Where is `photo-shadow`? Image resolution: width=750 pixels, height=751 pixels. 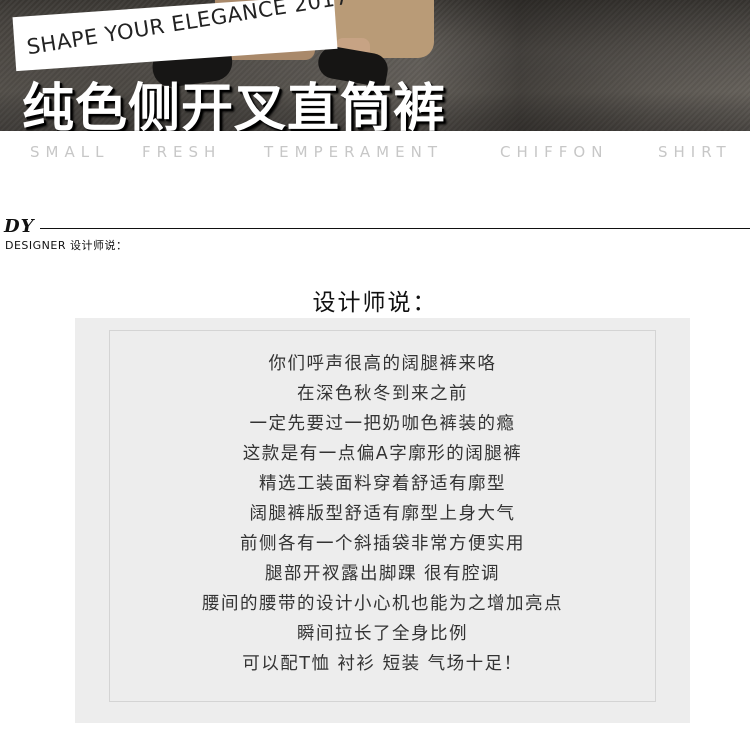
photo-shadow is located at coordinates (585, 65).